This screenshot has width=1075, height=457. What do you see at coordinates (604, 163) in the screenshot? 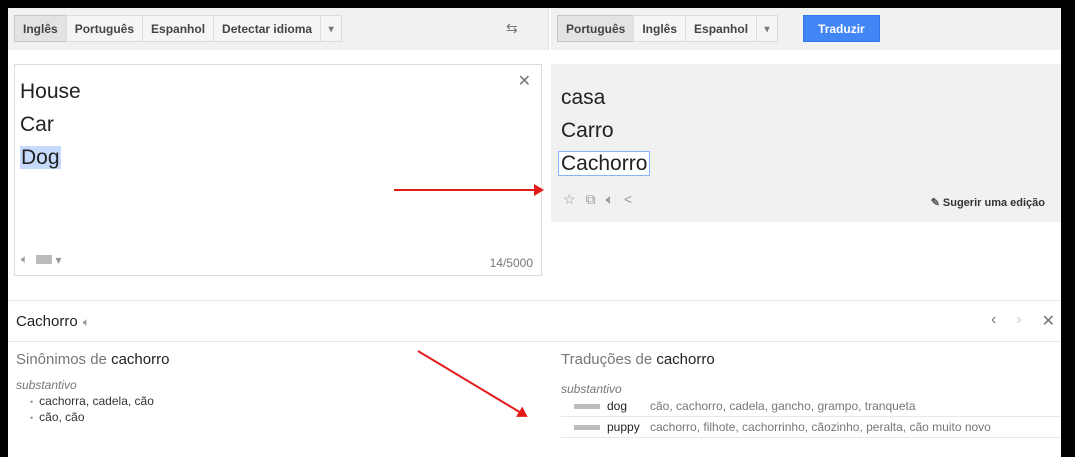
I see `result-line-selected: Cachorro` at bounding box center [604, 163].